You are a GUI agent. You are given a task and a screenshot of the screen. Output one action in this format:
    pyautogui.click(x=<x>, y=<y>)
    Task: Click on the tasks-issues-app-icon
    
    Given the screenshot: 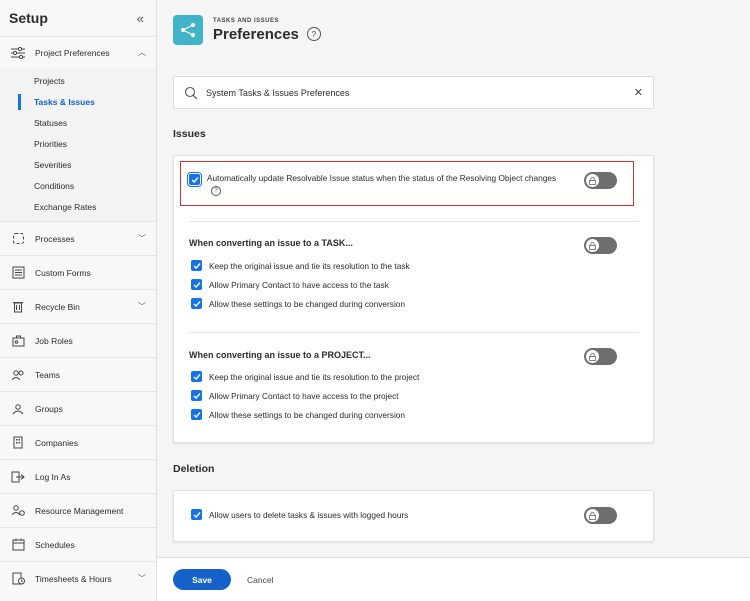 What is the action you would take?
    pyautogui.click(x=188, y=30)
    